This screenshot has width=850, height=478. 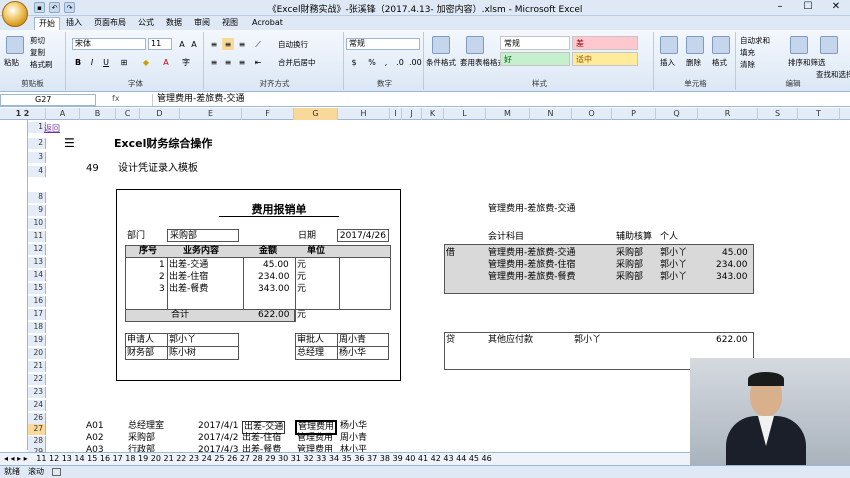 I want to click on merge-center-button: 合并后居中, so click(x=297, y=62).